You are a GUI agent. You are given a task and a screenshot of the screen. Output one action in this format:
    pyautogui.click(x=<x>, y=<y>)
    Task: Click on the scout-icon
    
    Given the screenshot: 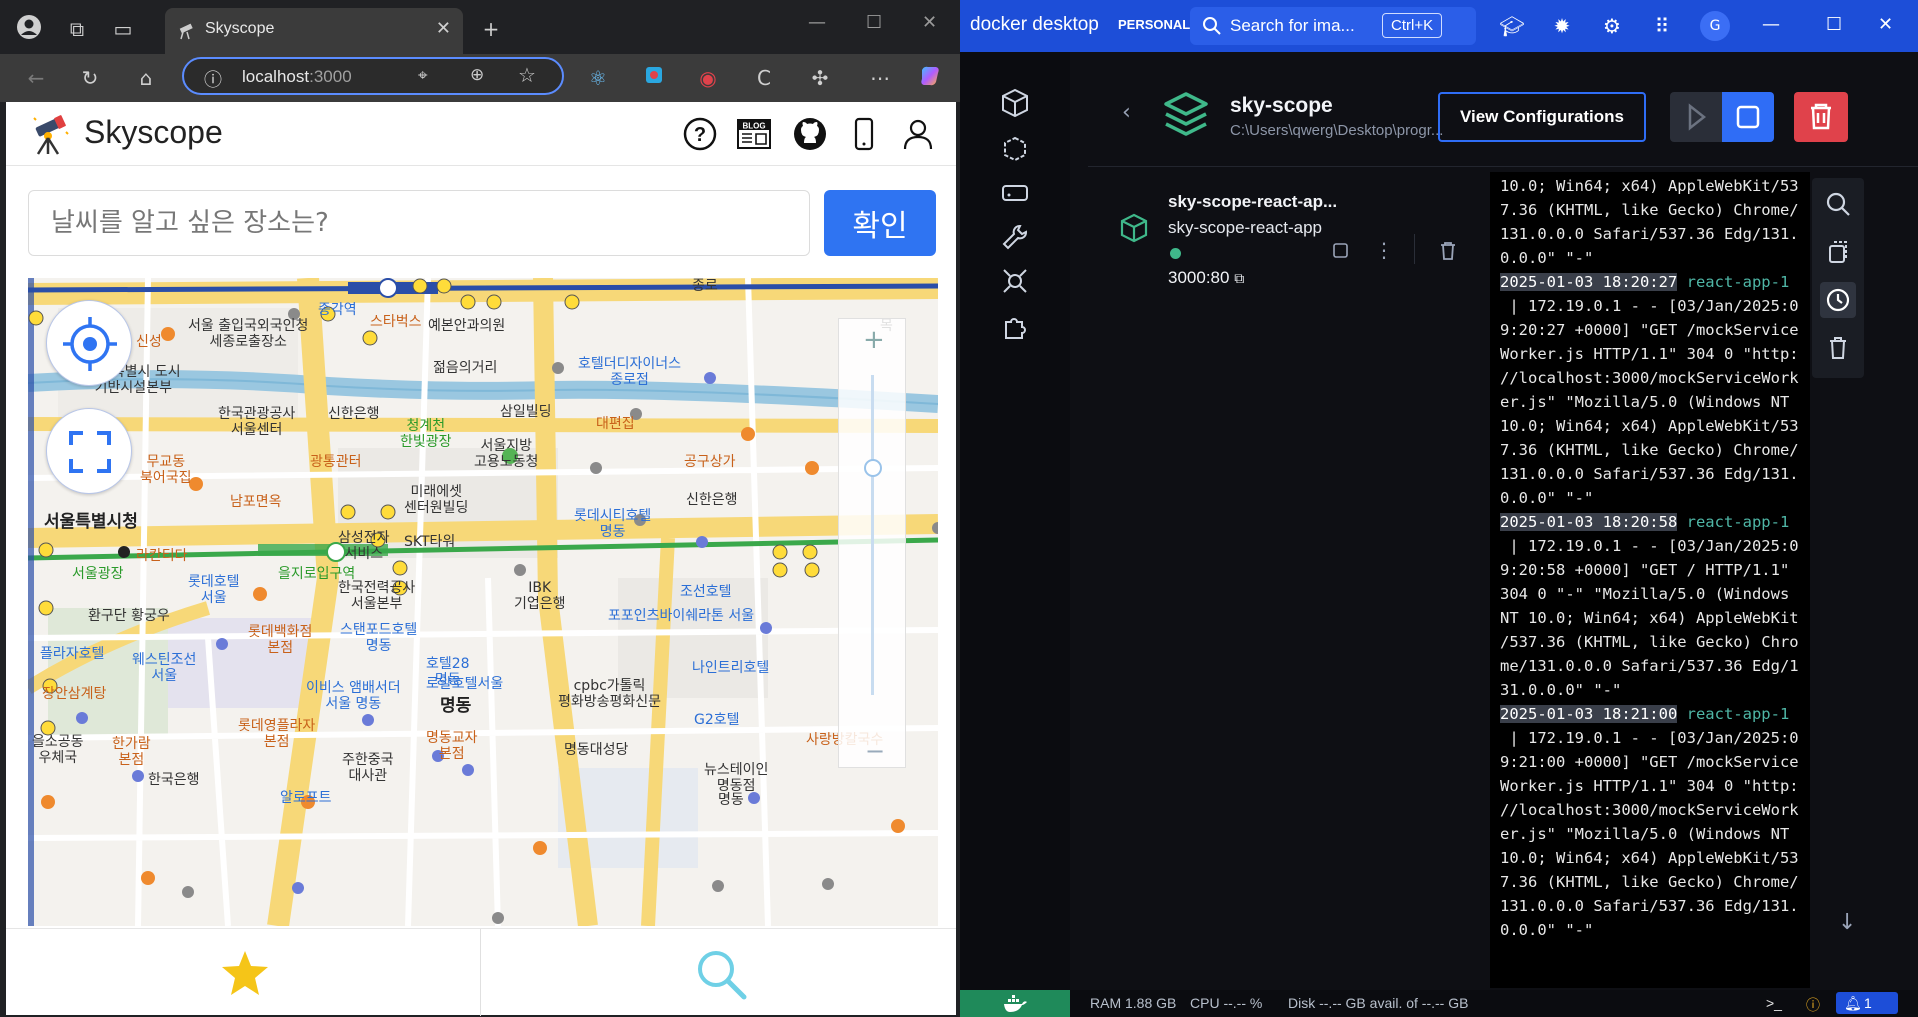 What is the action you would take?
    pyautogui.click(x=1015, y=281)
    